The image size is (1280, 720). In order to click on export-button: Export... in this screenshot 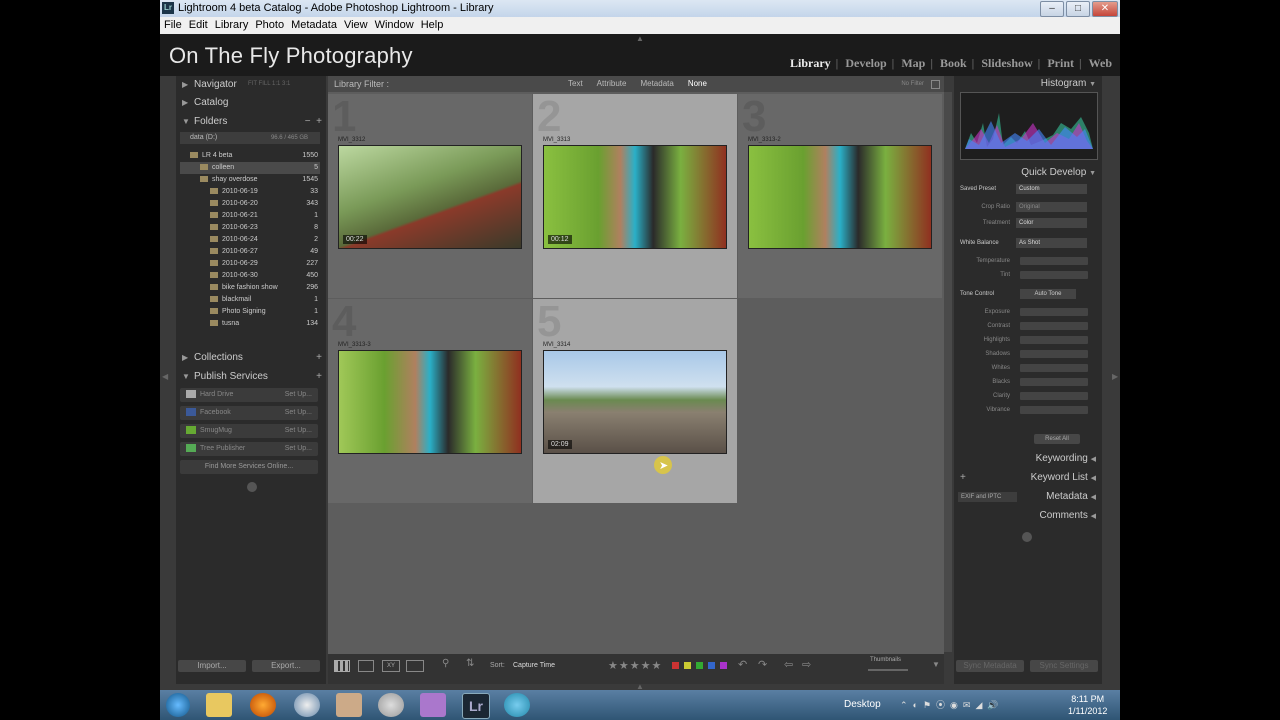, I will do `click(286, 666)`.